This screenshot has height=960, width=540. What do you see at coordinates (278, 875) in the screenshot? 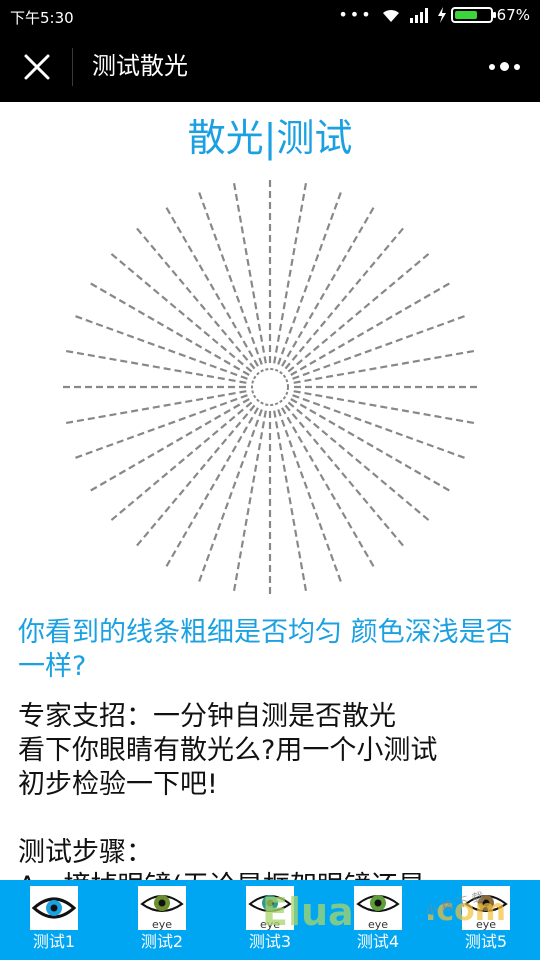
I see `paragraph-line: A、摘掉眼镜(无论是框架眼镜还是` at bounding box center [278, 875].